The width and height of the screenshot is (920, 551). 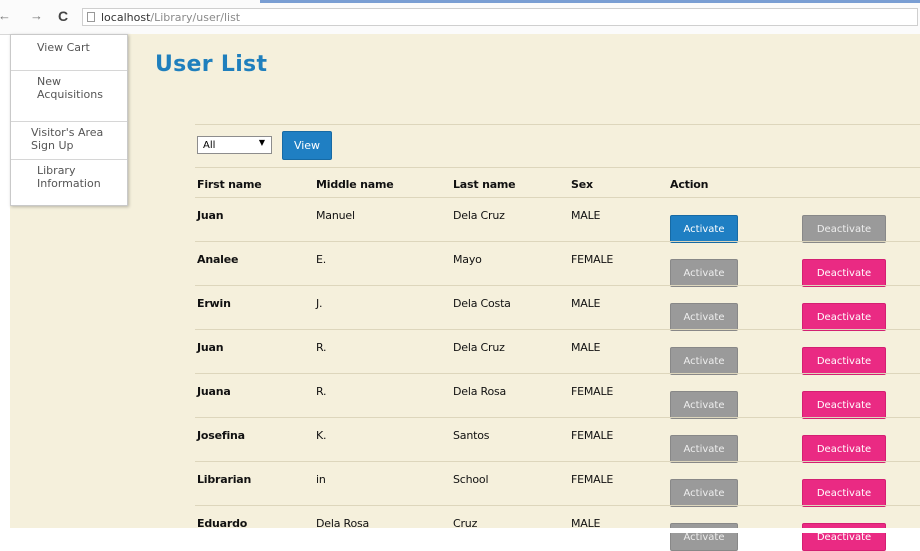 What do you see at coordinates (557, 440) in the screenshot?
I see `table-row: Josefina K. Santos FEMALE Activate Deactivate` at bounding box center [557, 440].